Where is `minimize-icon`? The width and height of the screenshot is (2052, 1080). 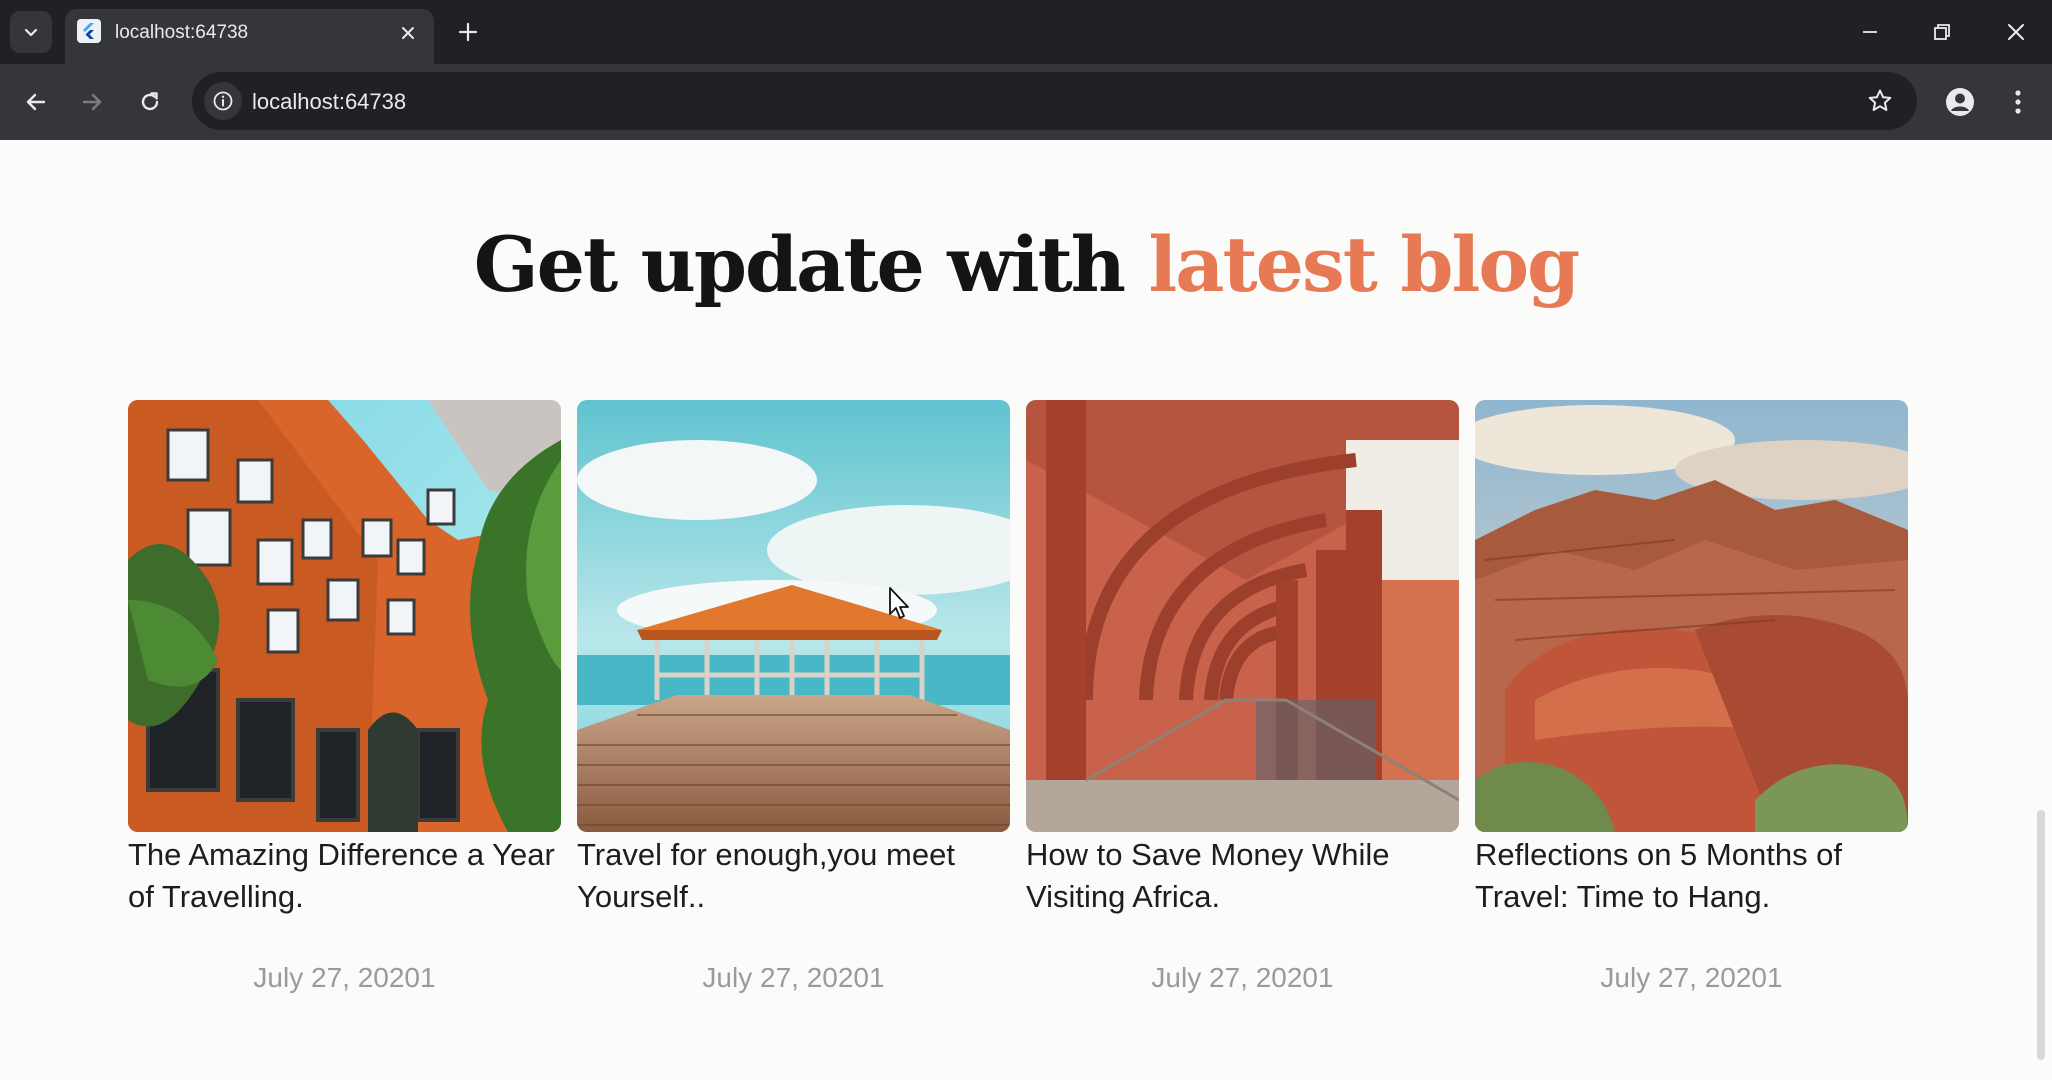
minimize-icon is located at coordinates (1870, 32).